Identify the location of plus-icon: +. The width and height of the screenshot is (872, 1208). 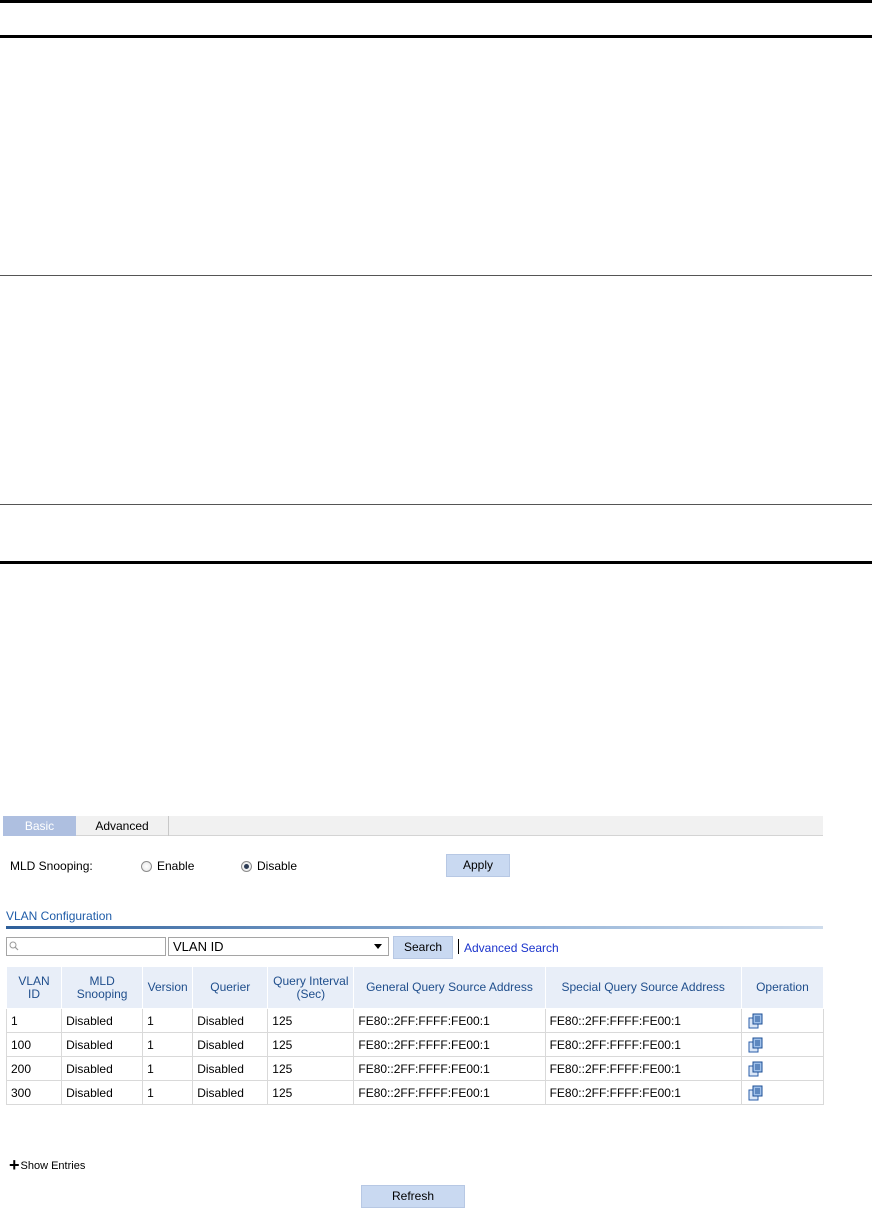
(14, 1165).